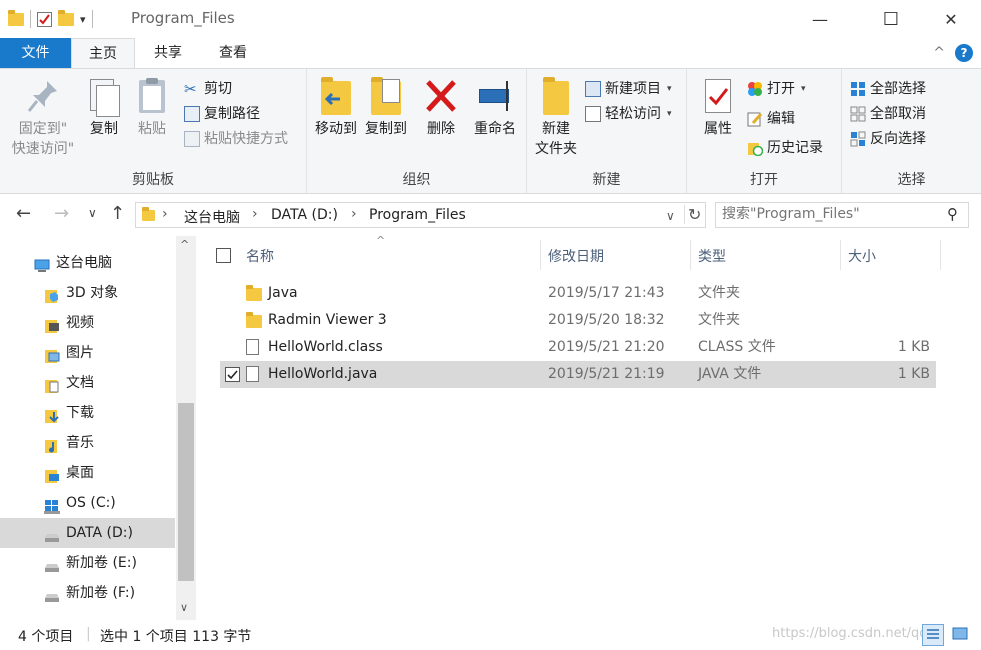 The image size is (981, 650). What do you see at coordinates (184, 607) in the screenshot?
I see `scroll-down-arrow: ∨` at bounding box center [184, 607].